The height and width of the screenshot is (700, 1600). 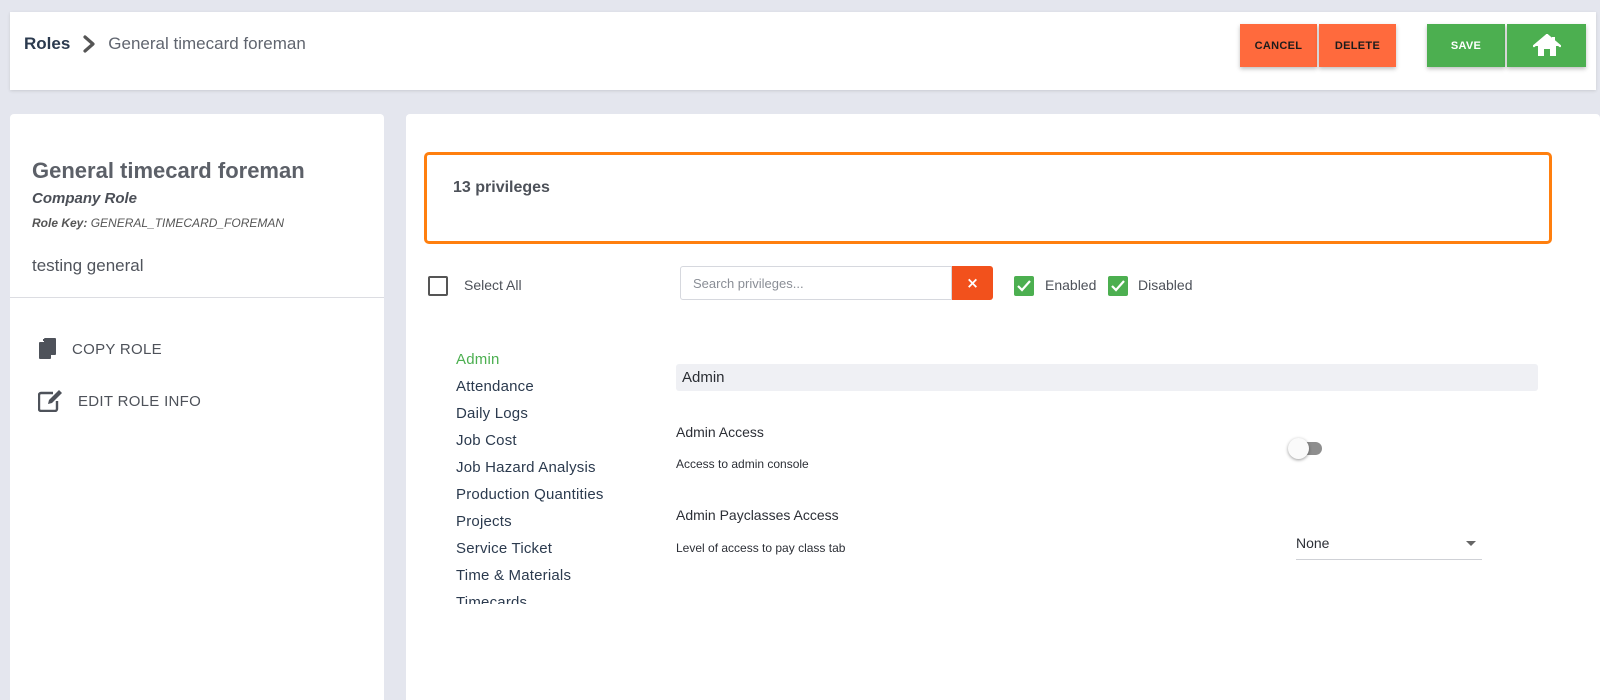 I want to click on role-description: testing general, so click(x=88, y=265).